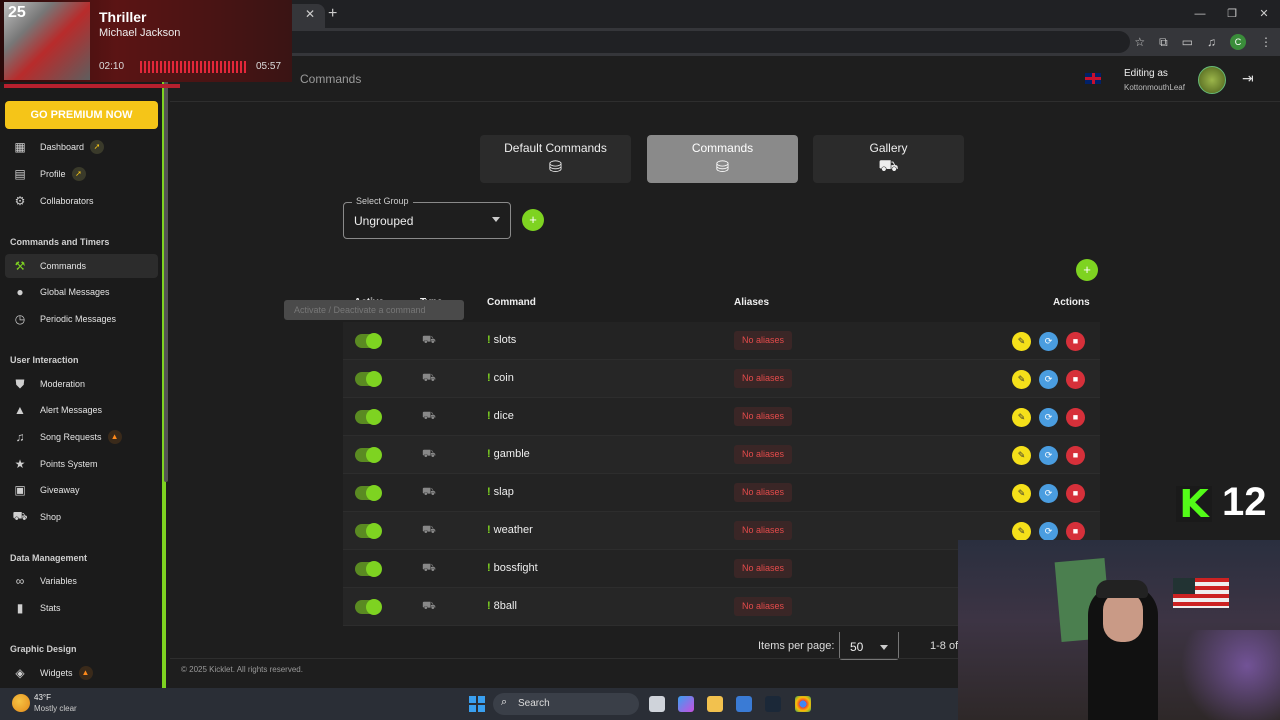  Describe the element at coordinates (803, 704) in the screenshot. I see `chrome-icon` at that location.